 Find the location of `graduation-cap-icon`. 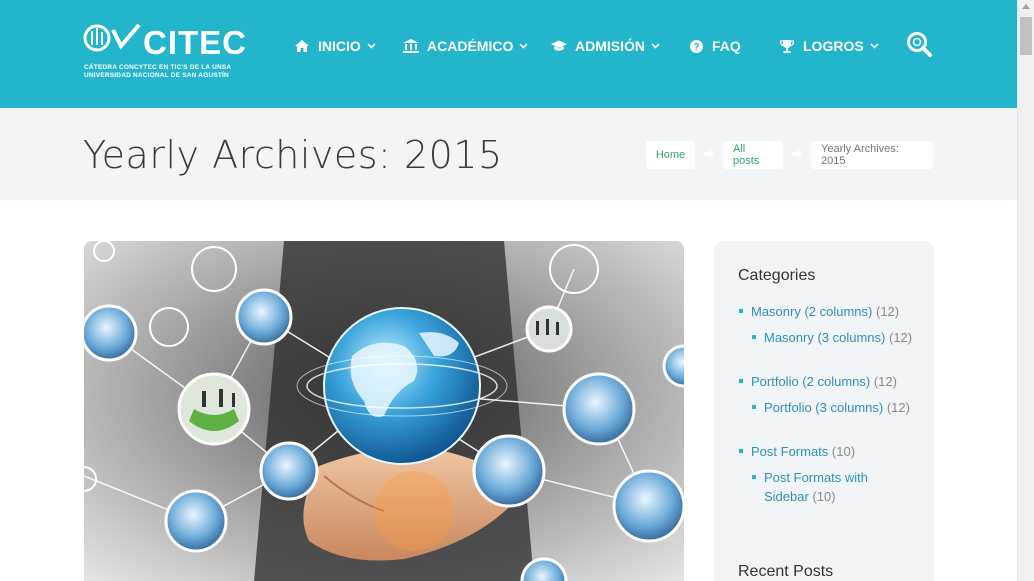

graduation-cap-icon is located at coordinates (559, 46).